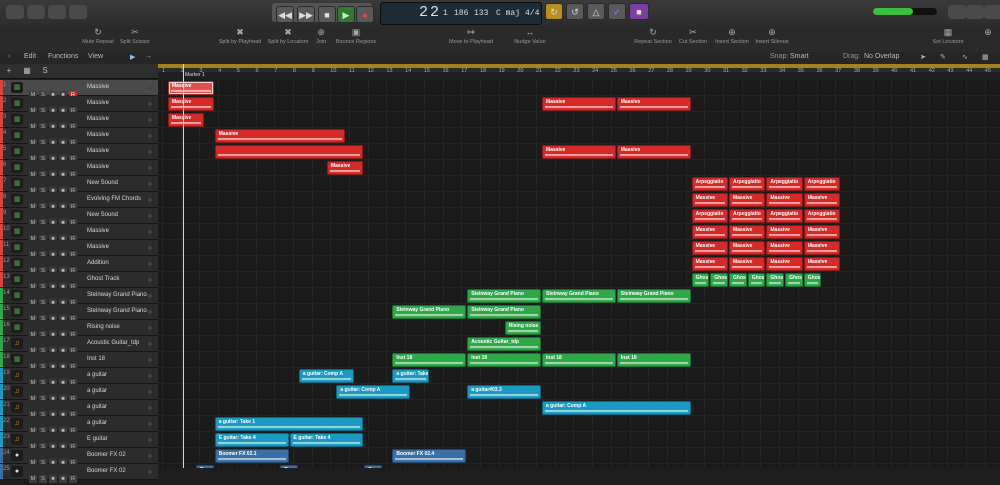  What do you see at coordinates (373, 392) in the screenshot?
I see `region: a guitar: Comp A` at bounding box center [373, 392].